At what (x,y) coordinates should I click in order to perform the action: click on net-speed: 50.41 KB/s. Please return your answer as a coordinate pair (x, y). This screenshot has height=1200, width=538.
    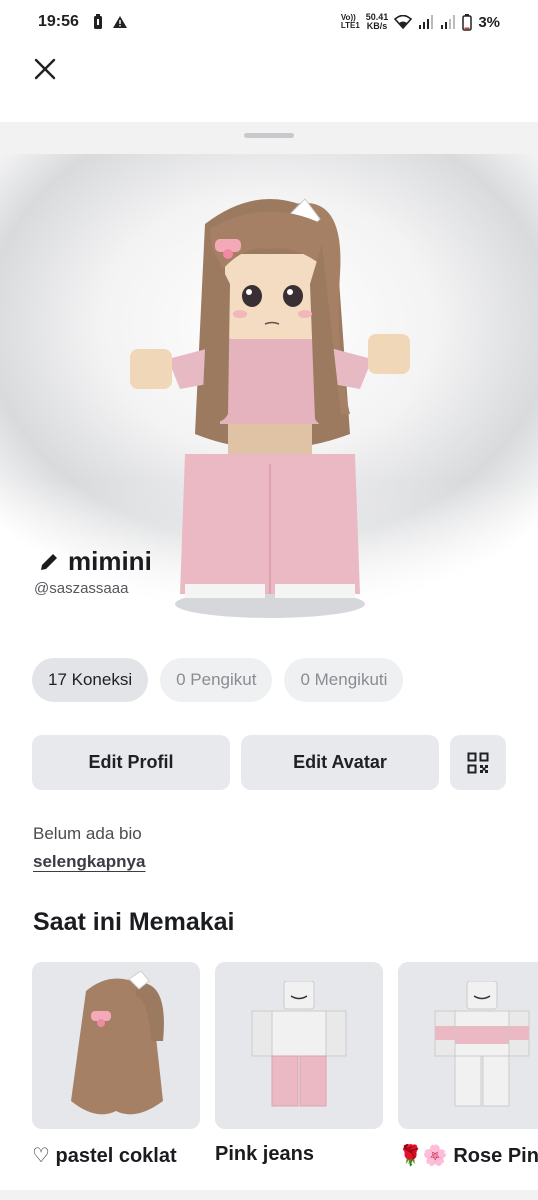
    Looking at the image, I should click on (377, 21).